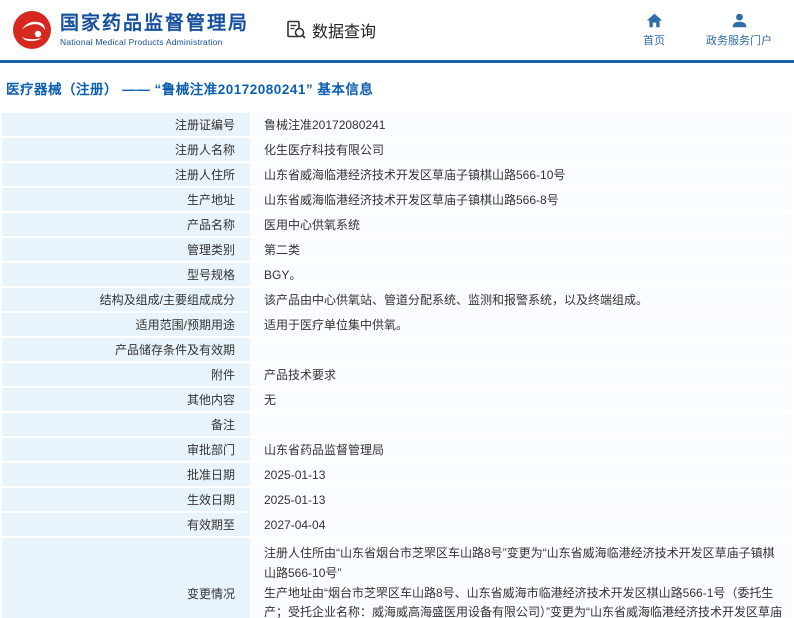  Describe the element at coordinates (522, 374) in the screenshot. I see `row-value: 产品技术要求` at that location.